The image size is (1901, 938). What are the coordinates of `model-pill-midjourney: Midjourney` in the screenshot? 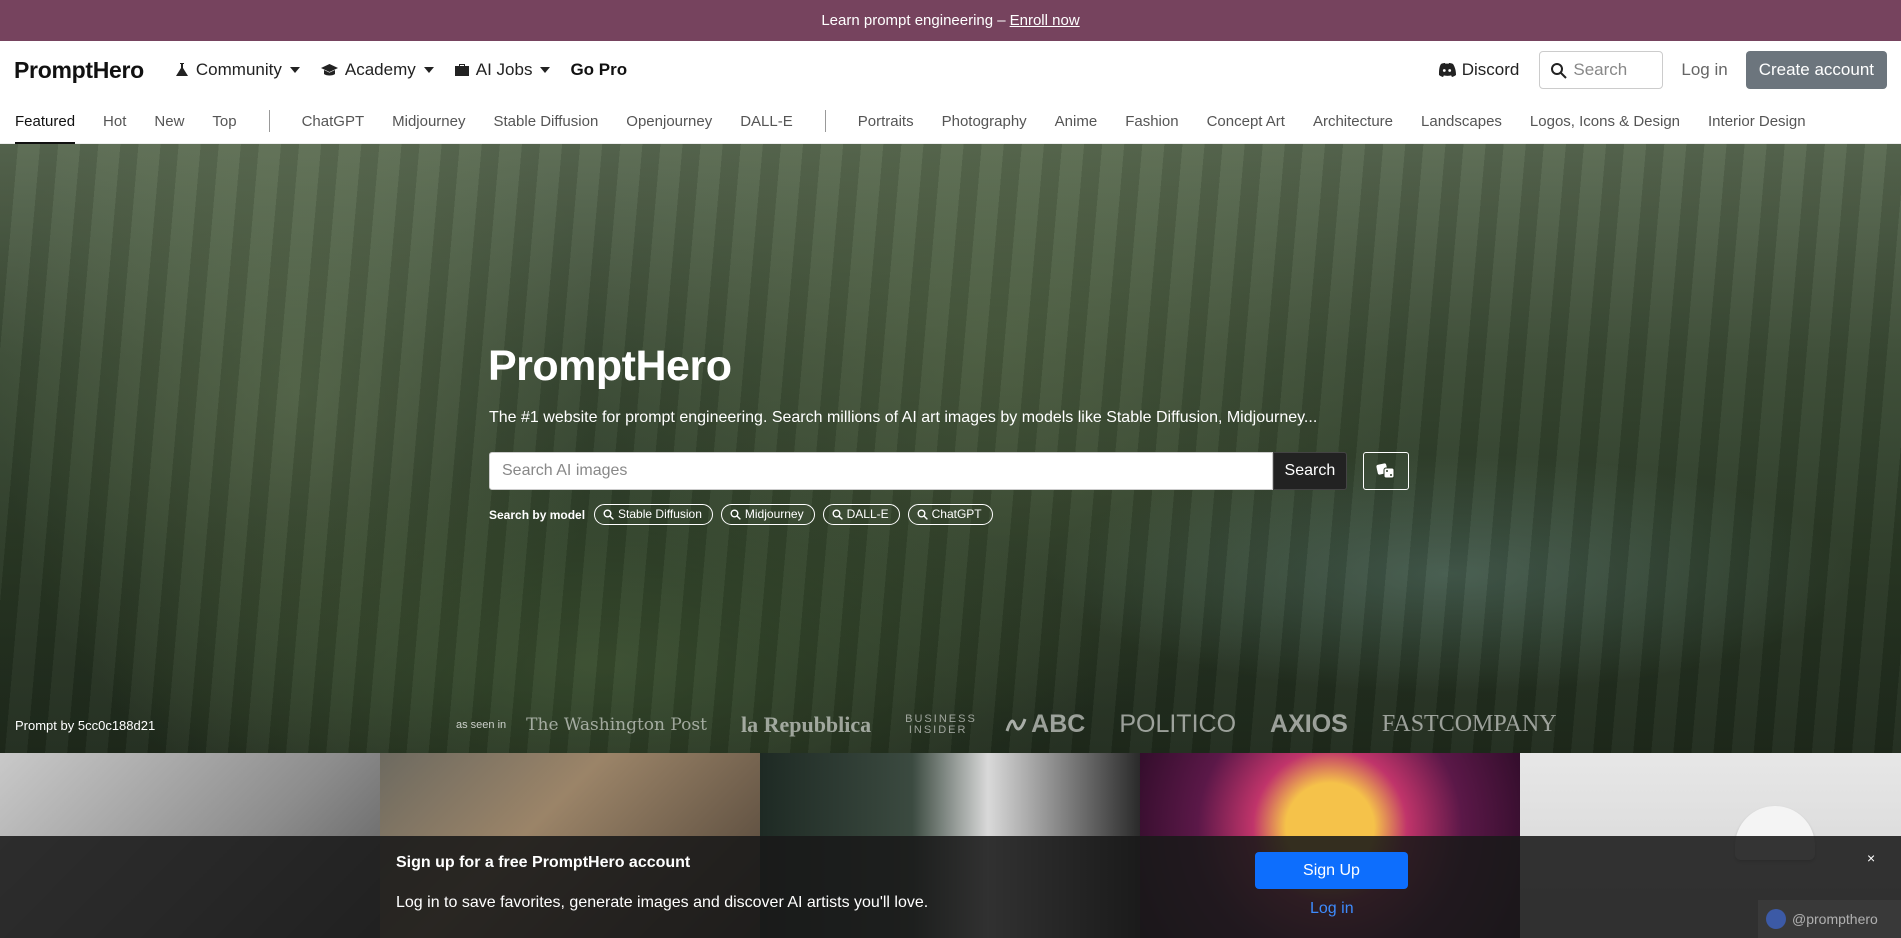 It's located at (767, 514).